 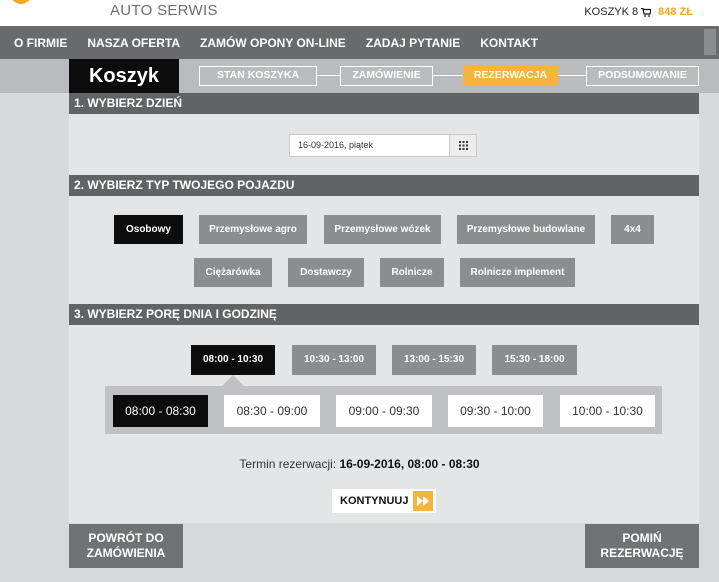 What do you see at coordinates (359, 13) in the screenshot?
I see `top-bar: AUTO SERWIS KOSZYK 8 848 ZŁ` at bounding box center [359, 13].